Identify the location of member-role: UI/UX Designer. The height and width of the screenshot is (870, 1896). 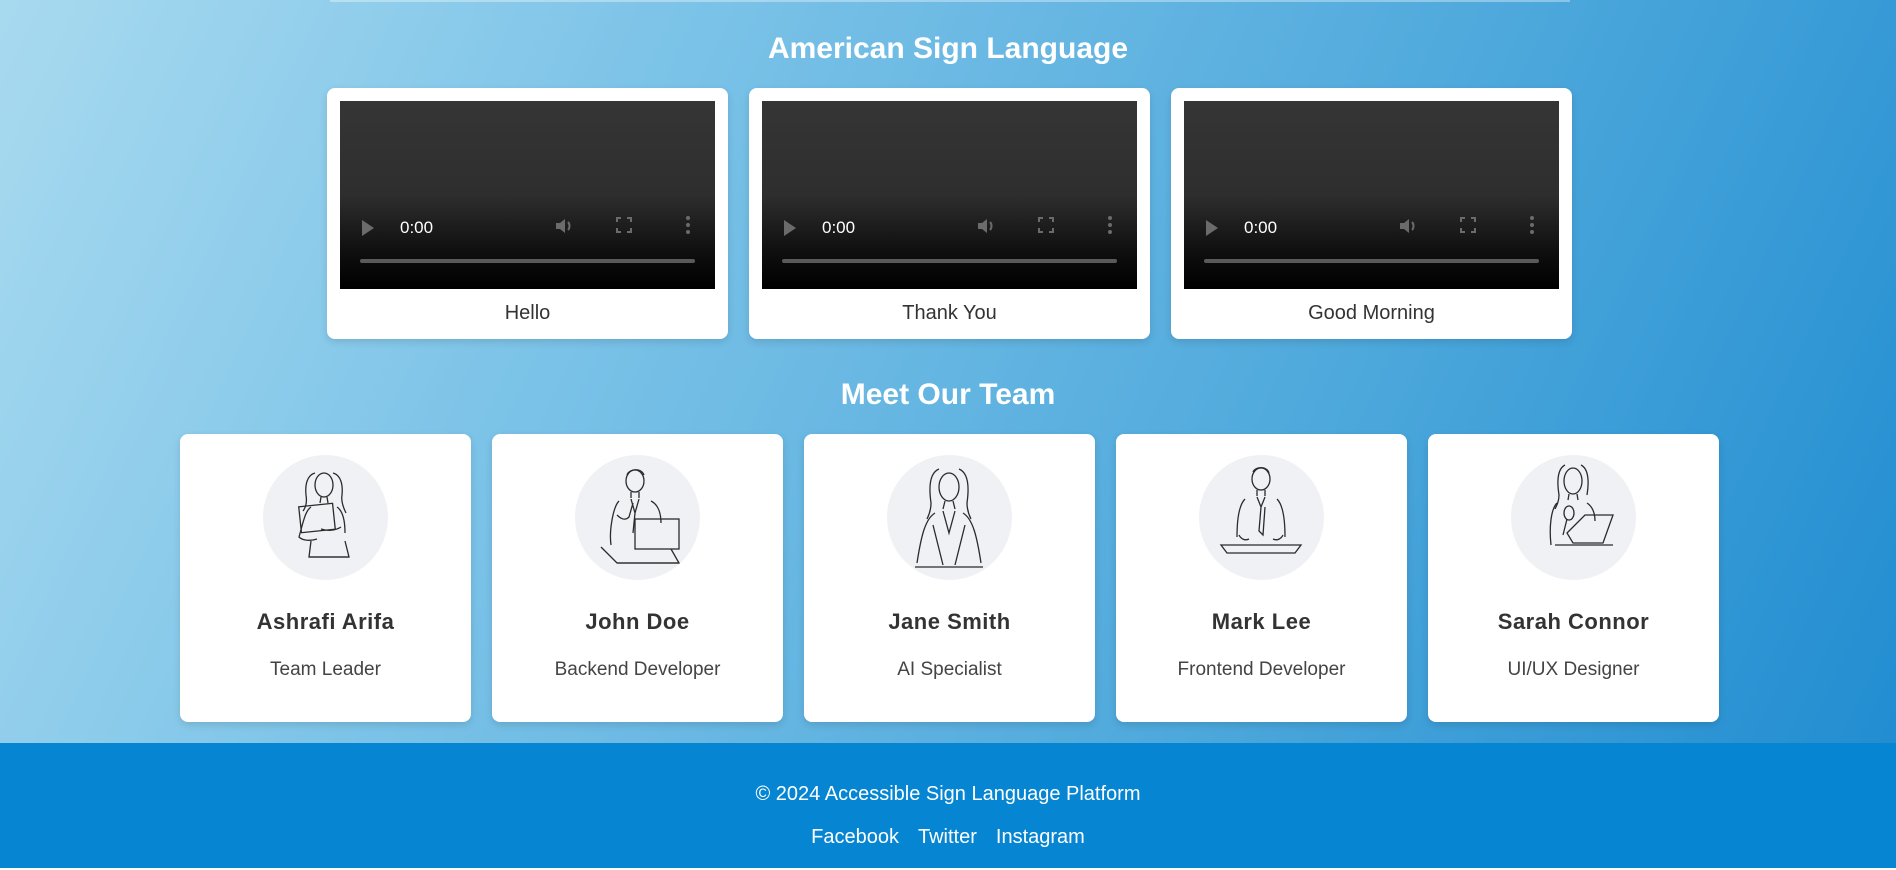
(1573, 669).